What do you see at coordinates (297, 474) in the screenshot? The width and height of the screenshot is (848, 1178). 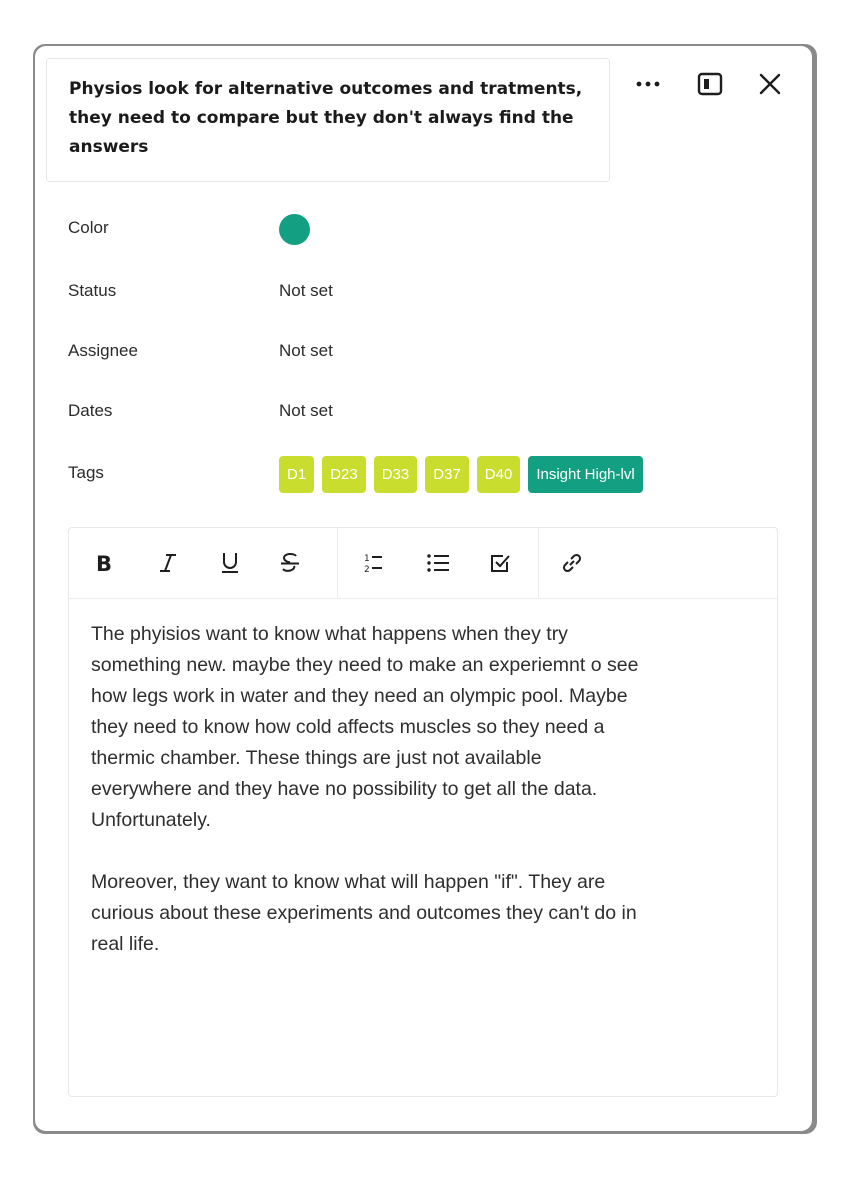 I see `tag-d1: D1` at bounding box center [297, 474].